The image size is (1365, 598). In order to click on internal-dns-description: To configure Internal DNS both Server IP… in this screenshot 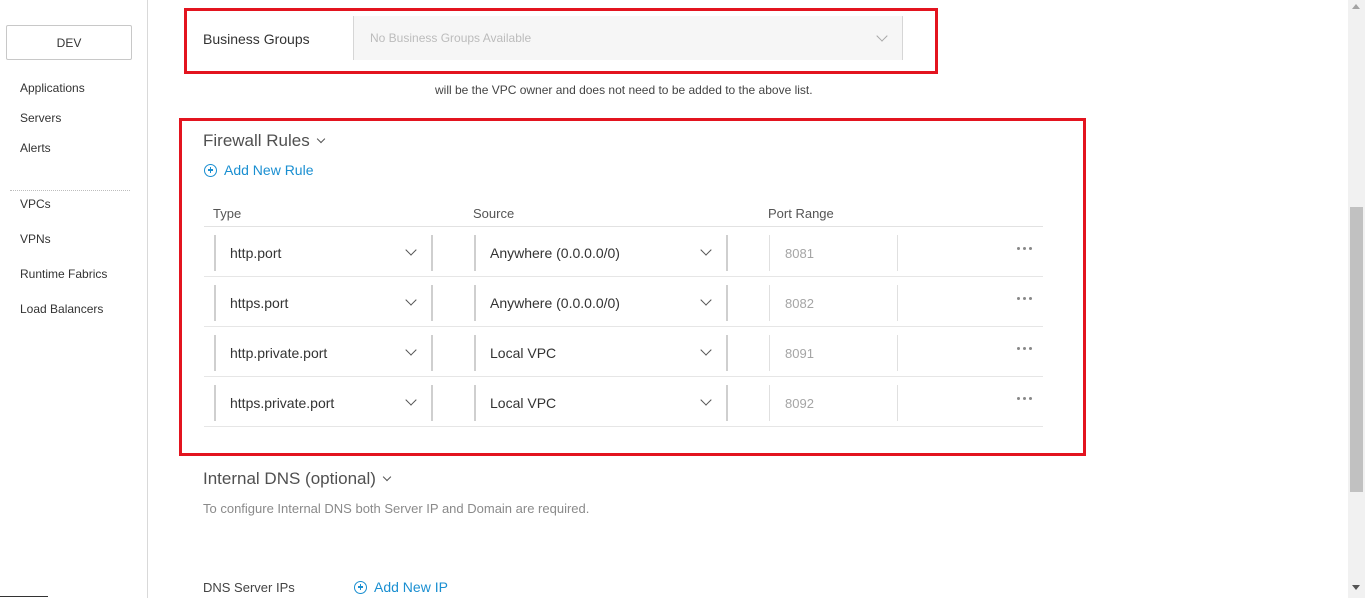, I will do `click(396, 508)`.